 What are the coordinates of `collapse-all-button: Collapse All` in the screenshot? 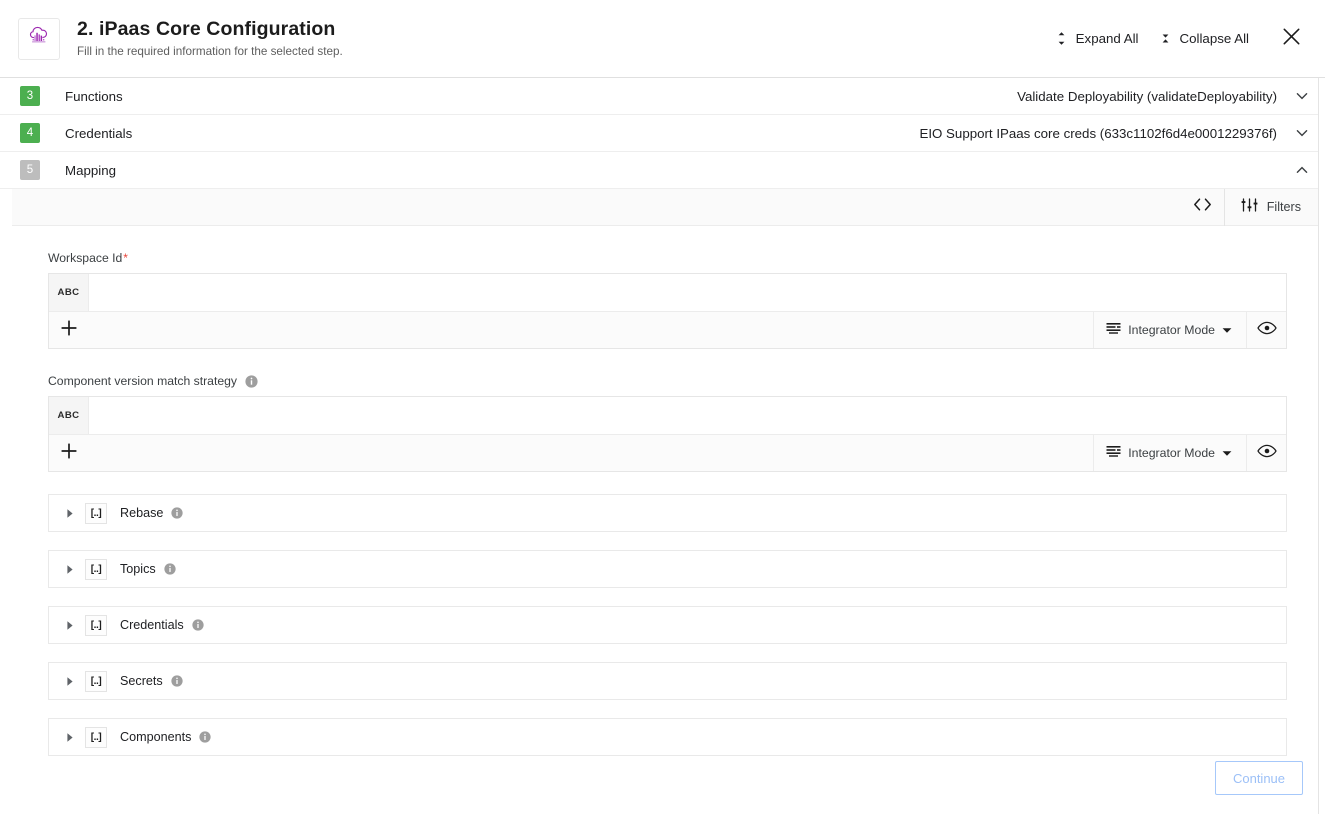 It's located at (1204, 38).